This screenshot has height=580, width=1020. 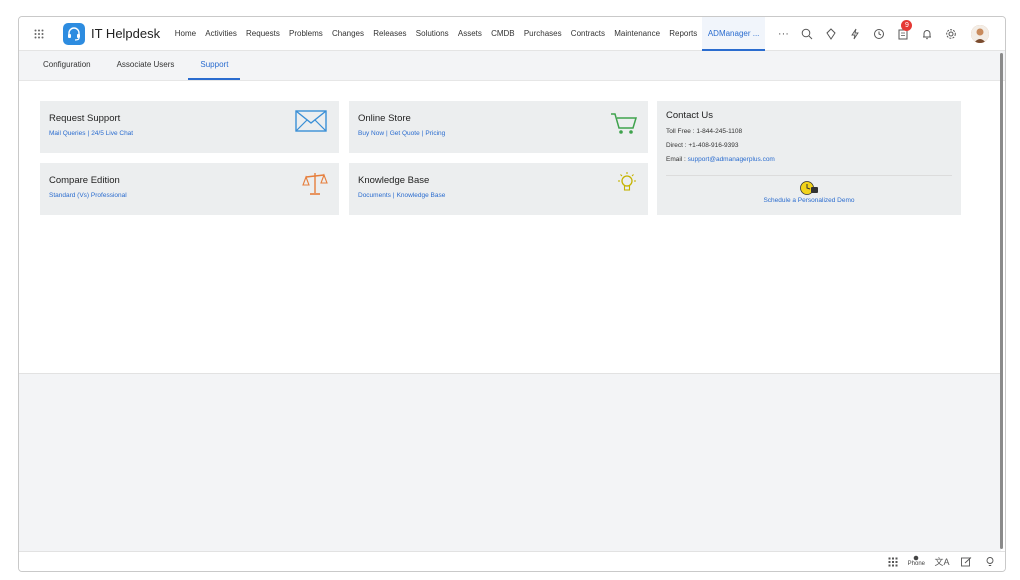 What do you see at coordinates (907, 25) in the screenshot?
I see `notification-count-badge: 9` at bounding box center [907, 25].